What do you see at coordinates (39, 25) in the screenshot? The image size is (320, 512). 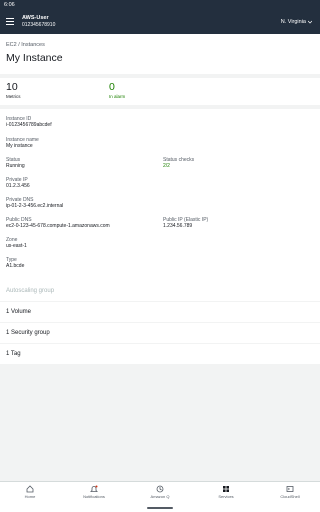 I see `account-id: 012345678910` at bounding box center [39, 25].